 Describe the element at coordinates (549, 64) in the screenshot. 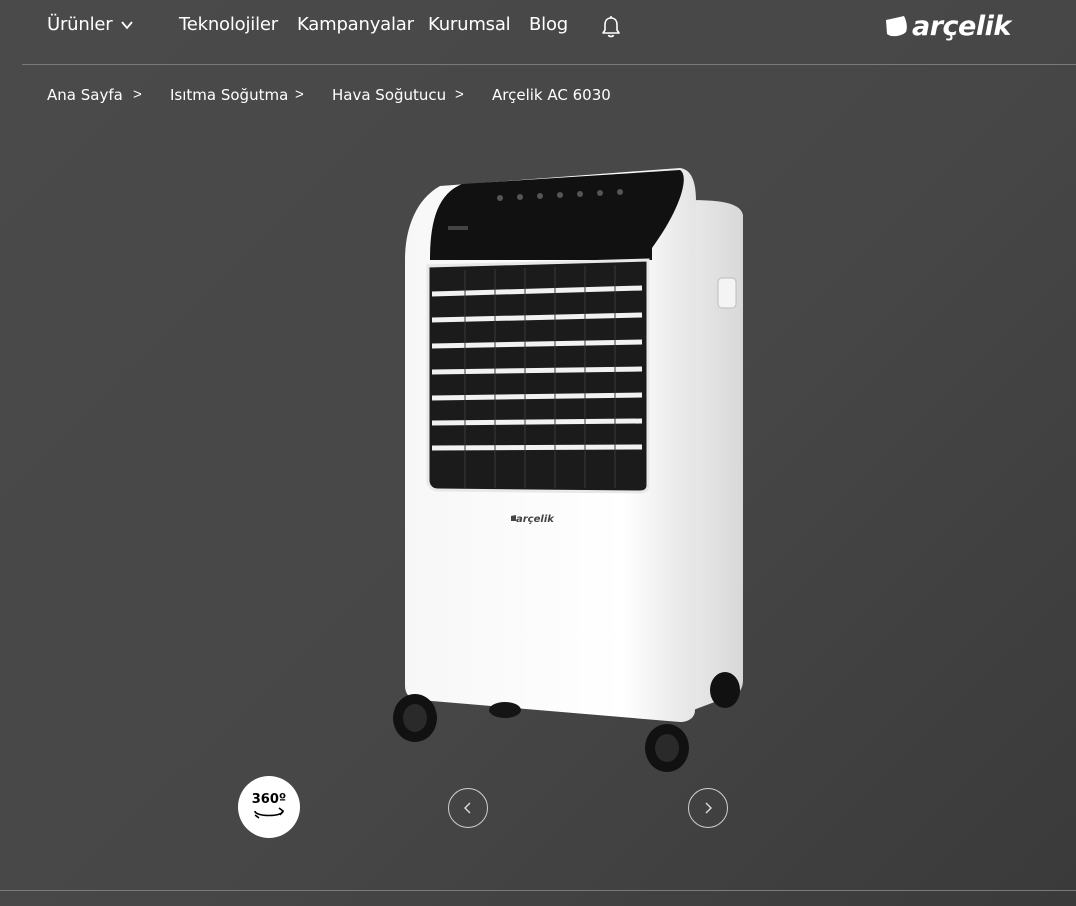

I see `header-divider` at that location.